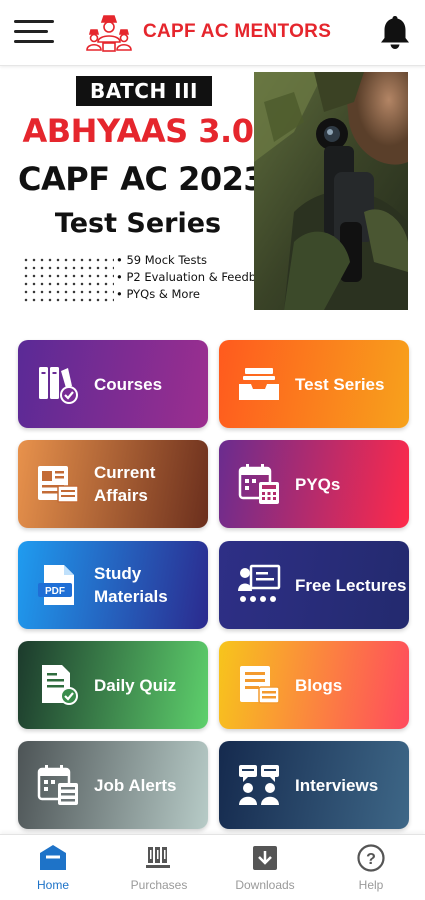  What do you see at coordinates (259, 384) in the screenshot?
I see `inbox-tray-icon` at bounding box center [259, 384].